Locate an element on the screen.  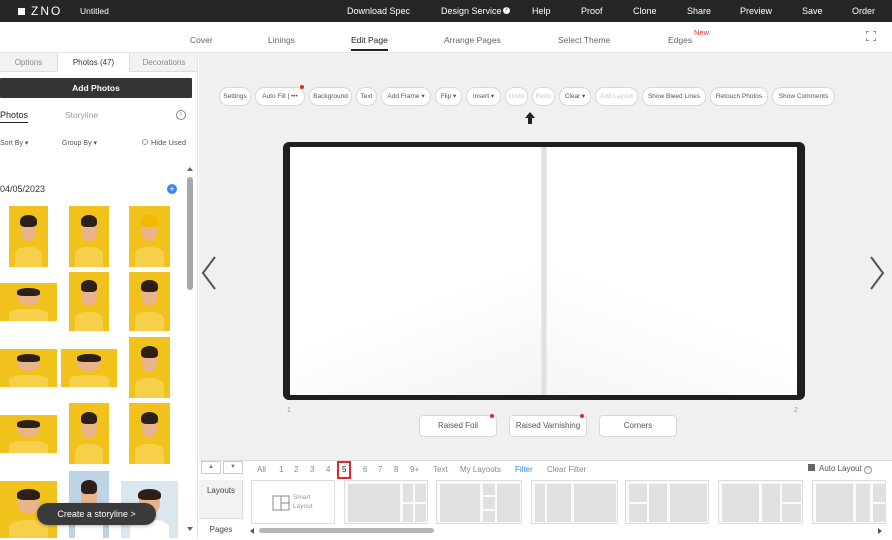
undo-button: Undo is located at coordinates (516, 96).